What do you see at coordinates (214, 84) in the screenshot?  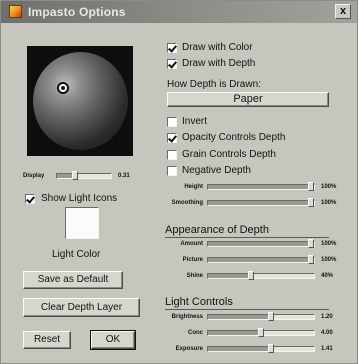 I see `how-depth-heading: How Depth is Drawn:` at bounding box center [214, 84].